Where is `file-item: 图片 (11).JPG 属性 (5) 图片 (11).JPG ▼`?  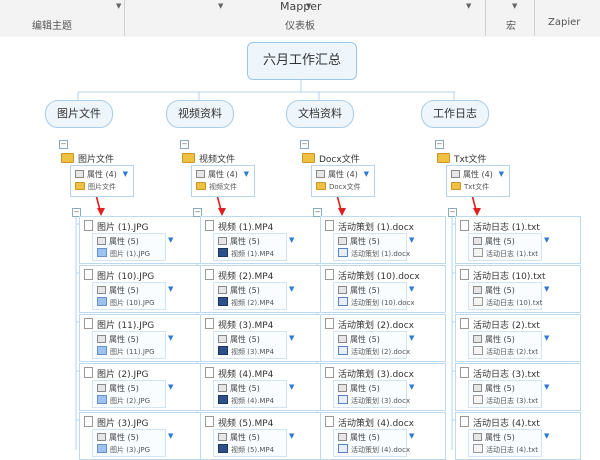 file-item: 图片 (11).JPG 属性 (5) 图片 (11).JPG ▼ is located at coordinates (142, 338).